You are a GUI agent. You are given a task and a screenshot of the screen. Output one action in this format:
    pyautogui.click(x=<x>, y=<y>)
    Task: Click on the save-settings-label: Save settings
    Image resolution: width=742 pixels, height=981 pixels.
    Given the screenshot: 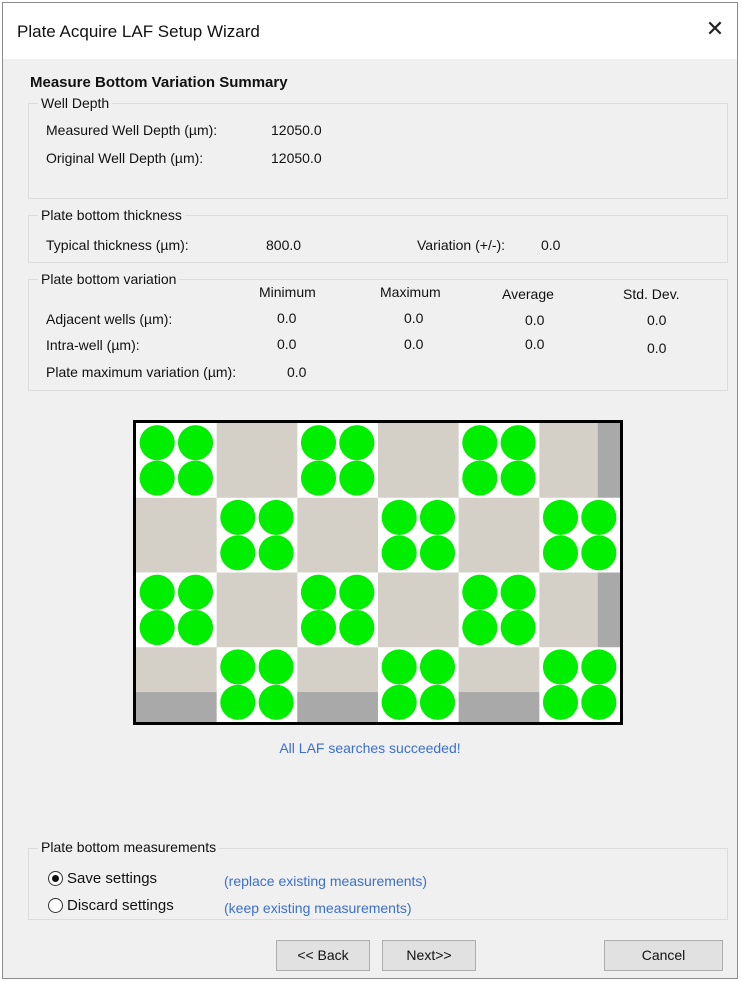 What is the action you would take?
    pyautogui.click(x=112, y=878)
    